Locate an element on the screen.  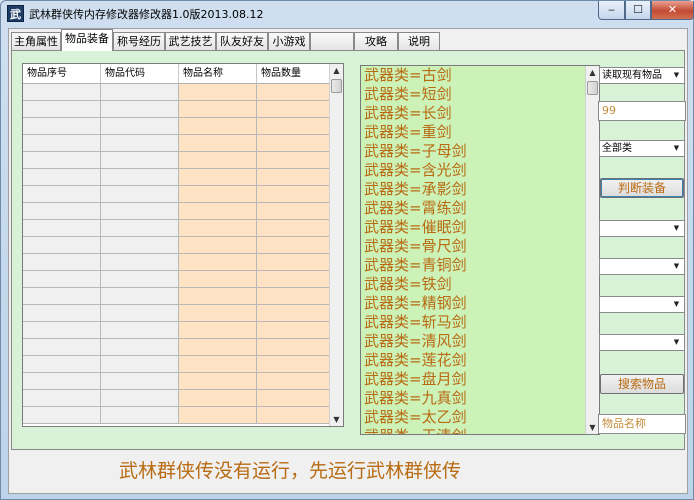
read-mode-select: 读取现有物品 ▼ is located at coordinates (642, 75).